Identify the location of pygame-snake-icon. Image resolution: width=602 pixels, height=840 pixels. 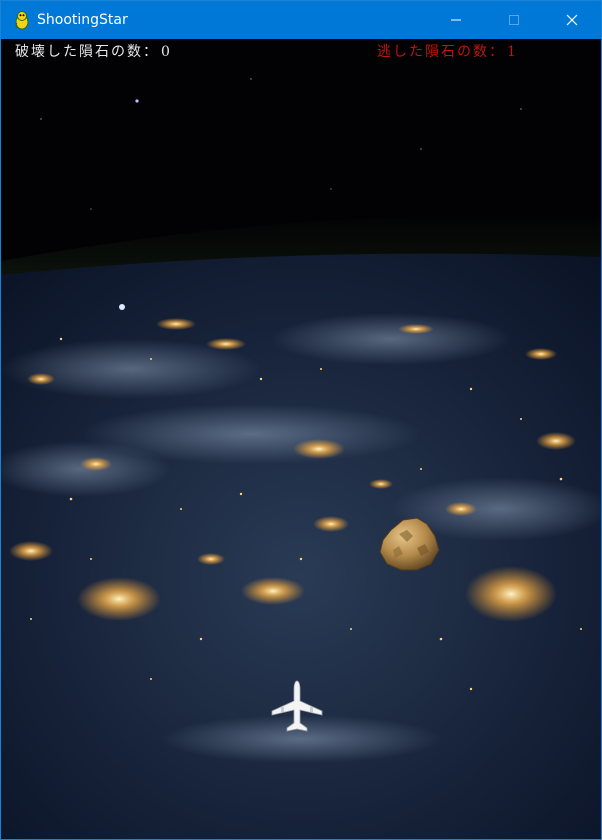
(22, 20).